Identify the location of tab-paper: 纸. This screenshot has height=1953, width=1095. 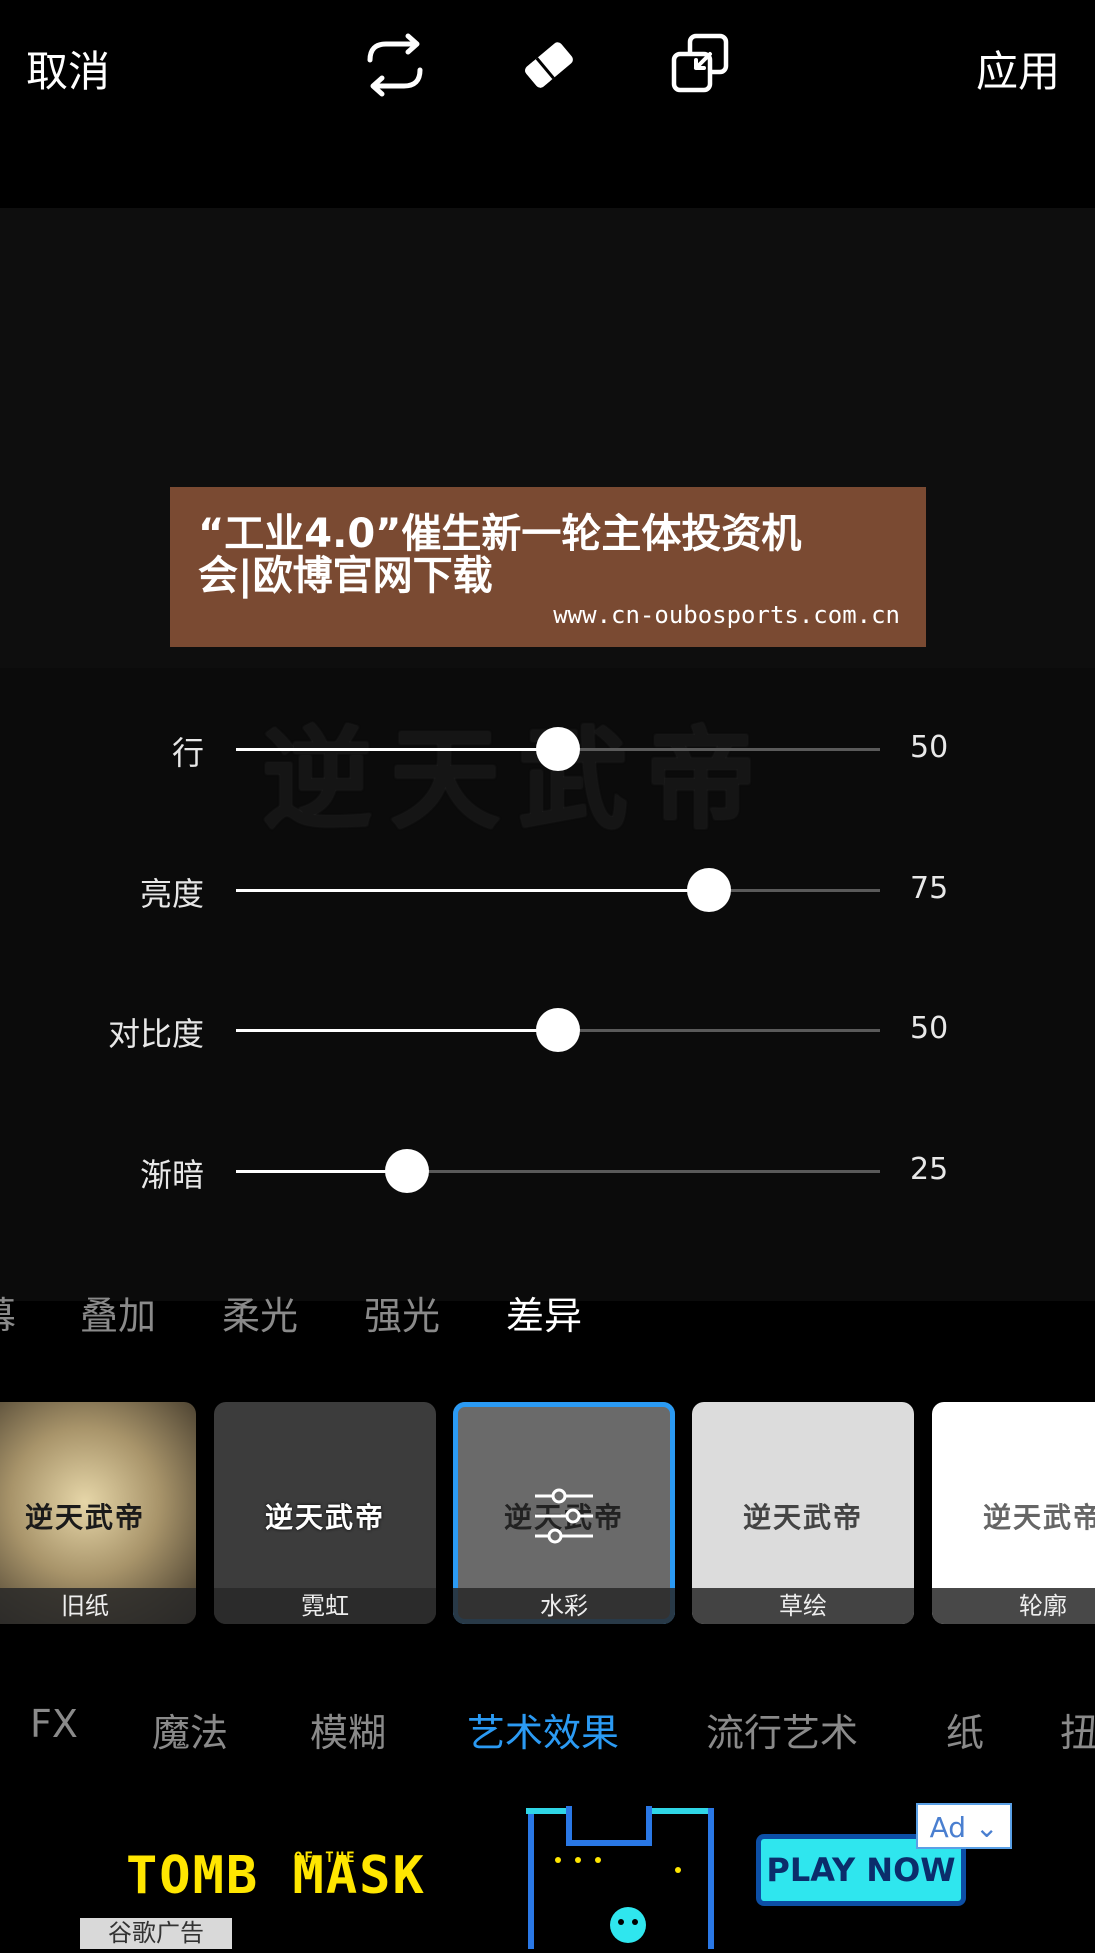
(965, 1729).